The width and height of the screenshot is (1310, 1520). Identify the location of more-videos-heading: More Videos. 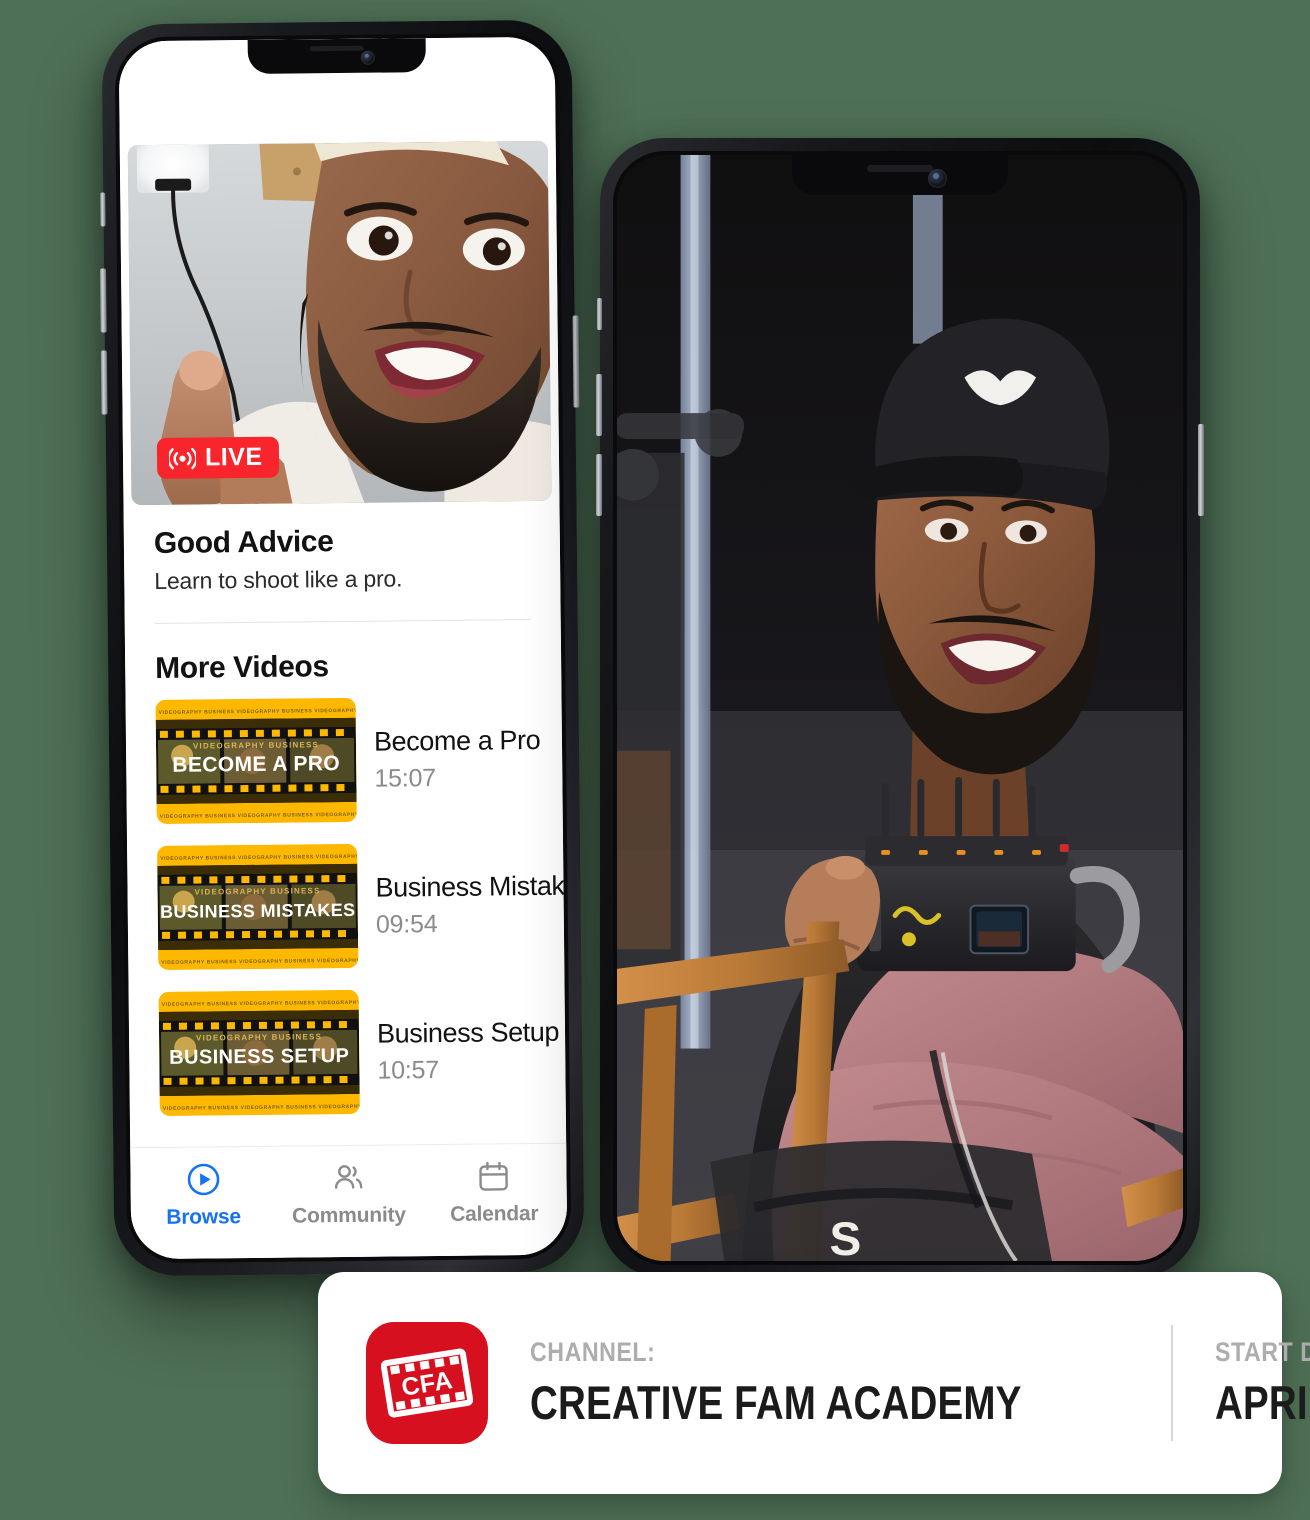
(242, 667).